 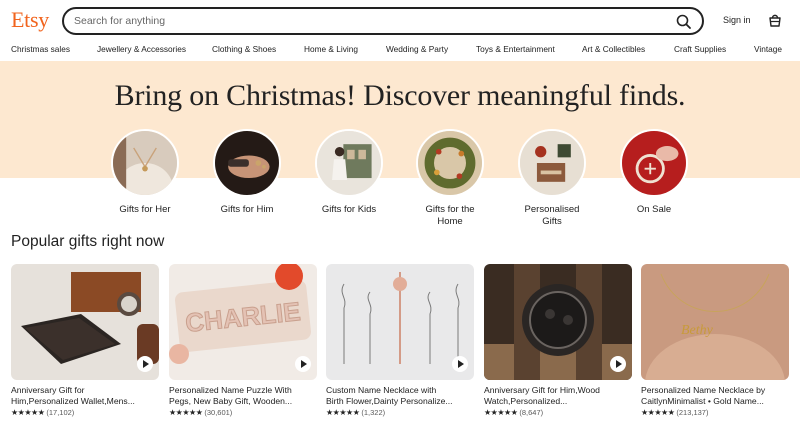 What do you see at coordinates (552, 209) in the screenshot?
I see `gift-category-label: Personalised` at bounding box center [552, 209].